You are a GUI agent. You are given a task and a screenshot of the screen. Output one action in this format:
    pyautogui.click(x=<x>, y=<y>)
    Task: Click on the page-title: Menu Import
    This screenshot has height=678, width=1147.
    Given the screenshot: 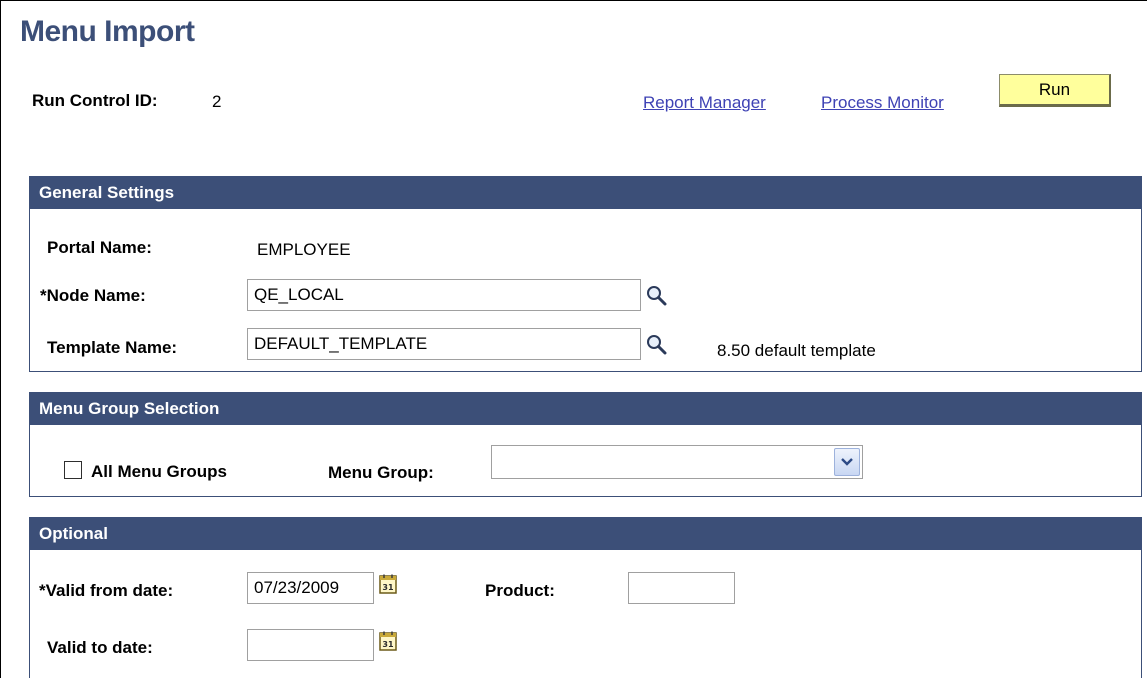 What is the action you would take?
    pyautogui.click(x=107, y=31)
    